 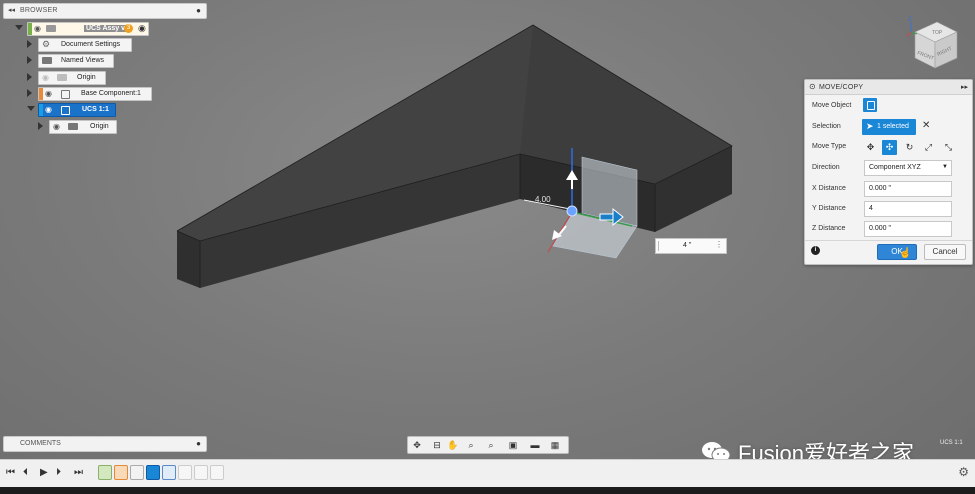 I want to click on dimension-label: 4.00, so click(x=543, y=199).